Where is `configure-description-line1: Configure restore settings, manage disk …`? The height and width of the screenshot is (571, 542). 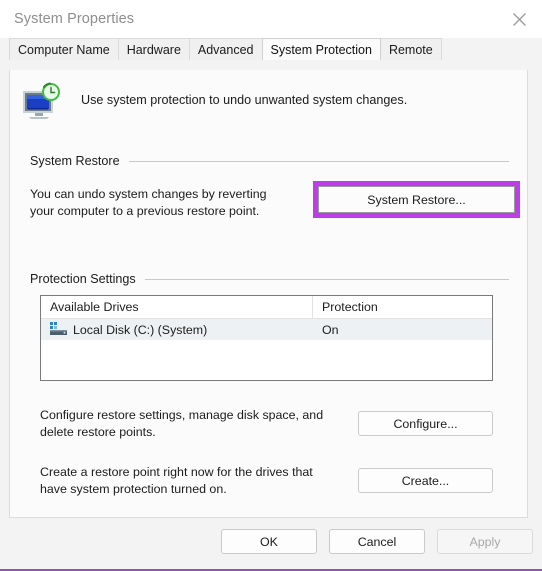
configure-description-line1: Configure restore settings, manage disk … is located at coordinates (182, 415).